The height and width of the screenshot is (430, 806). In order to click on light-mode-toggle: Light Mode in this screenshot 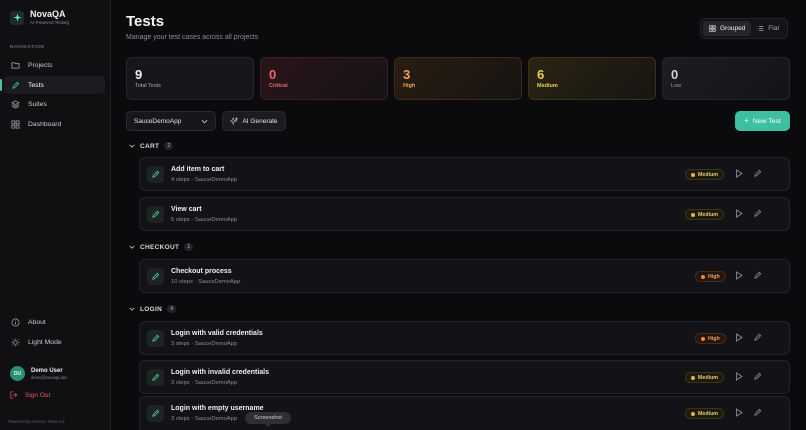, I will do `click(54, 342)`.